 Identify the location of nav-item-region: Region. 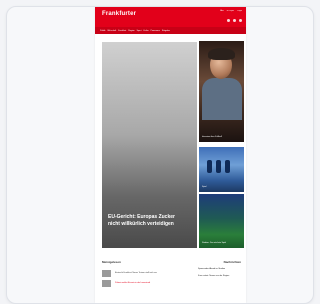
(131, 31).